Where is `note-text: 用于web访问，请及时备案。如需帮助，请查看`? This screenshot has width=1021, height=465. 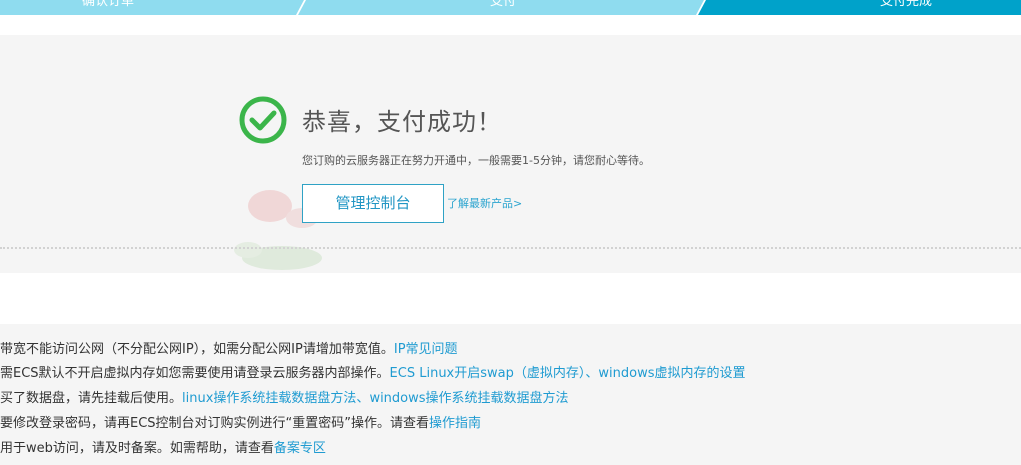
note-text: 用于web访问，请及时备案。如需帮助，请查看 is located at coordinates (137, 448).